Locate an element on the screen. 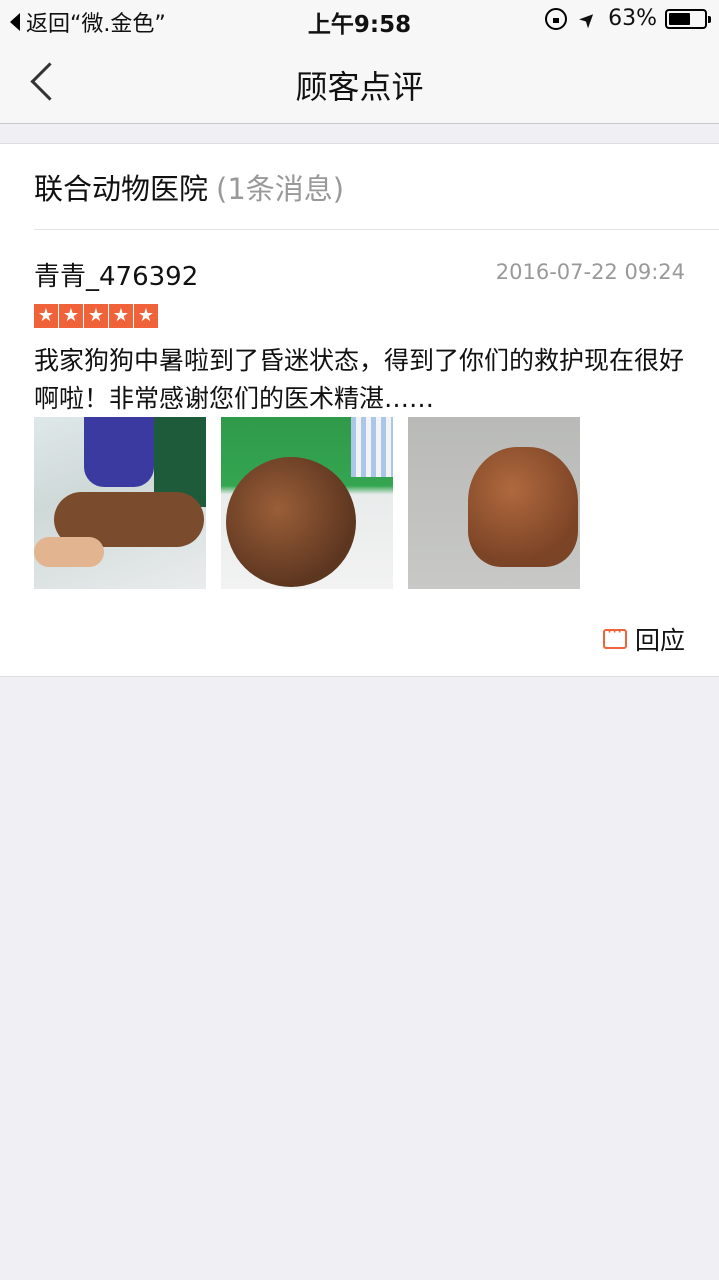 The height and width of the screenshot is (1280, 719). message-count: (1条消息) is located at coordinates (280, 189).